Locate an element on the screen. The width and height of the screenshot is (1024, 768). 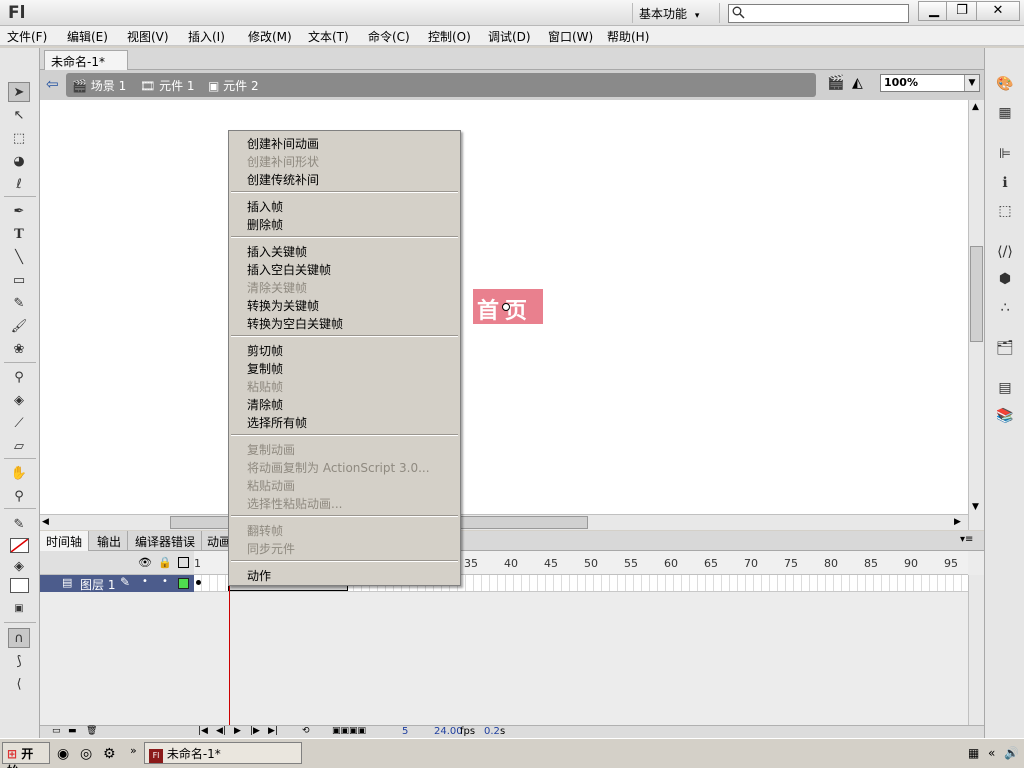
menu-modify: 修改(M) is located at coordinates (270, 36).